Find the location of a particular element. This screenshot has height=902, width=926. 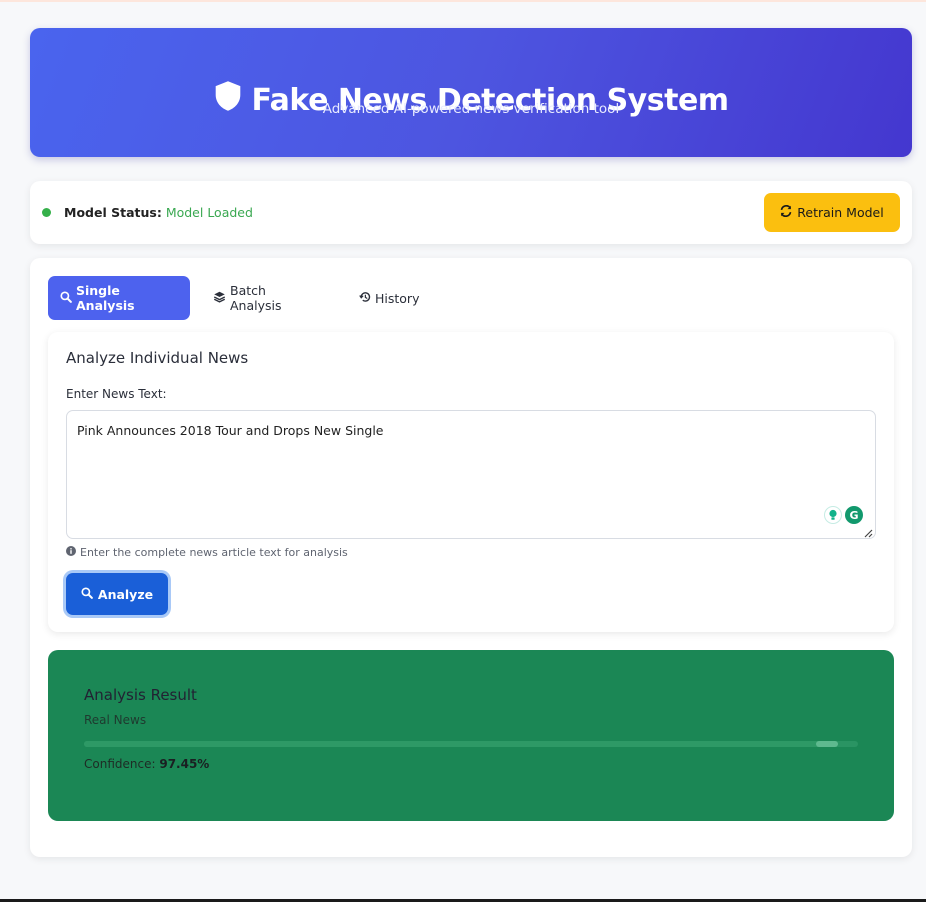

analyze-button: Analyze is located at coordinates (117, 594).